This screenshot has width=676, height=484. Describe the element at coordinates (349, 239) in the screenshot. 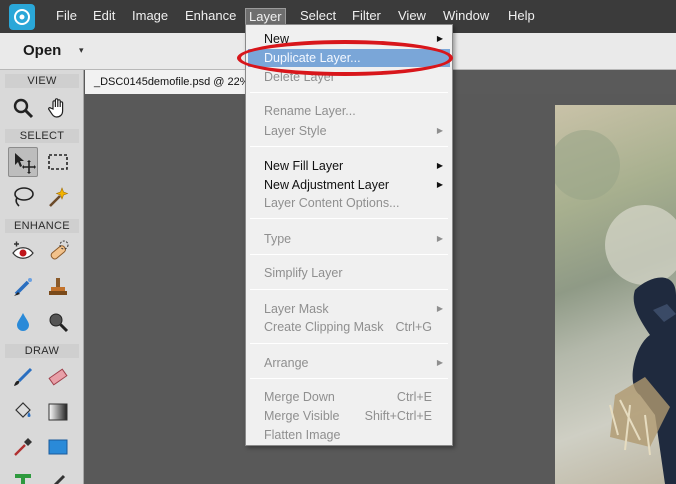

I see `menu-item-type: Type ▶` at that location.